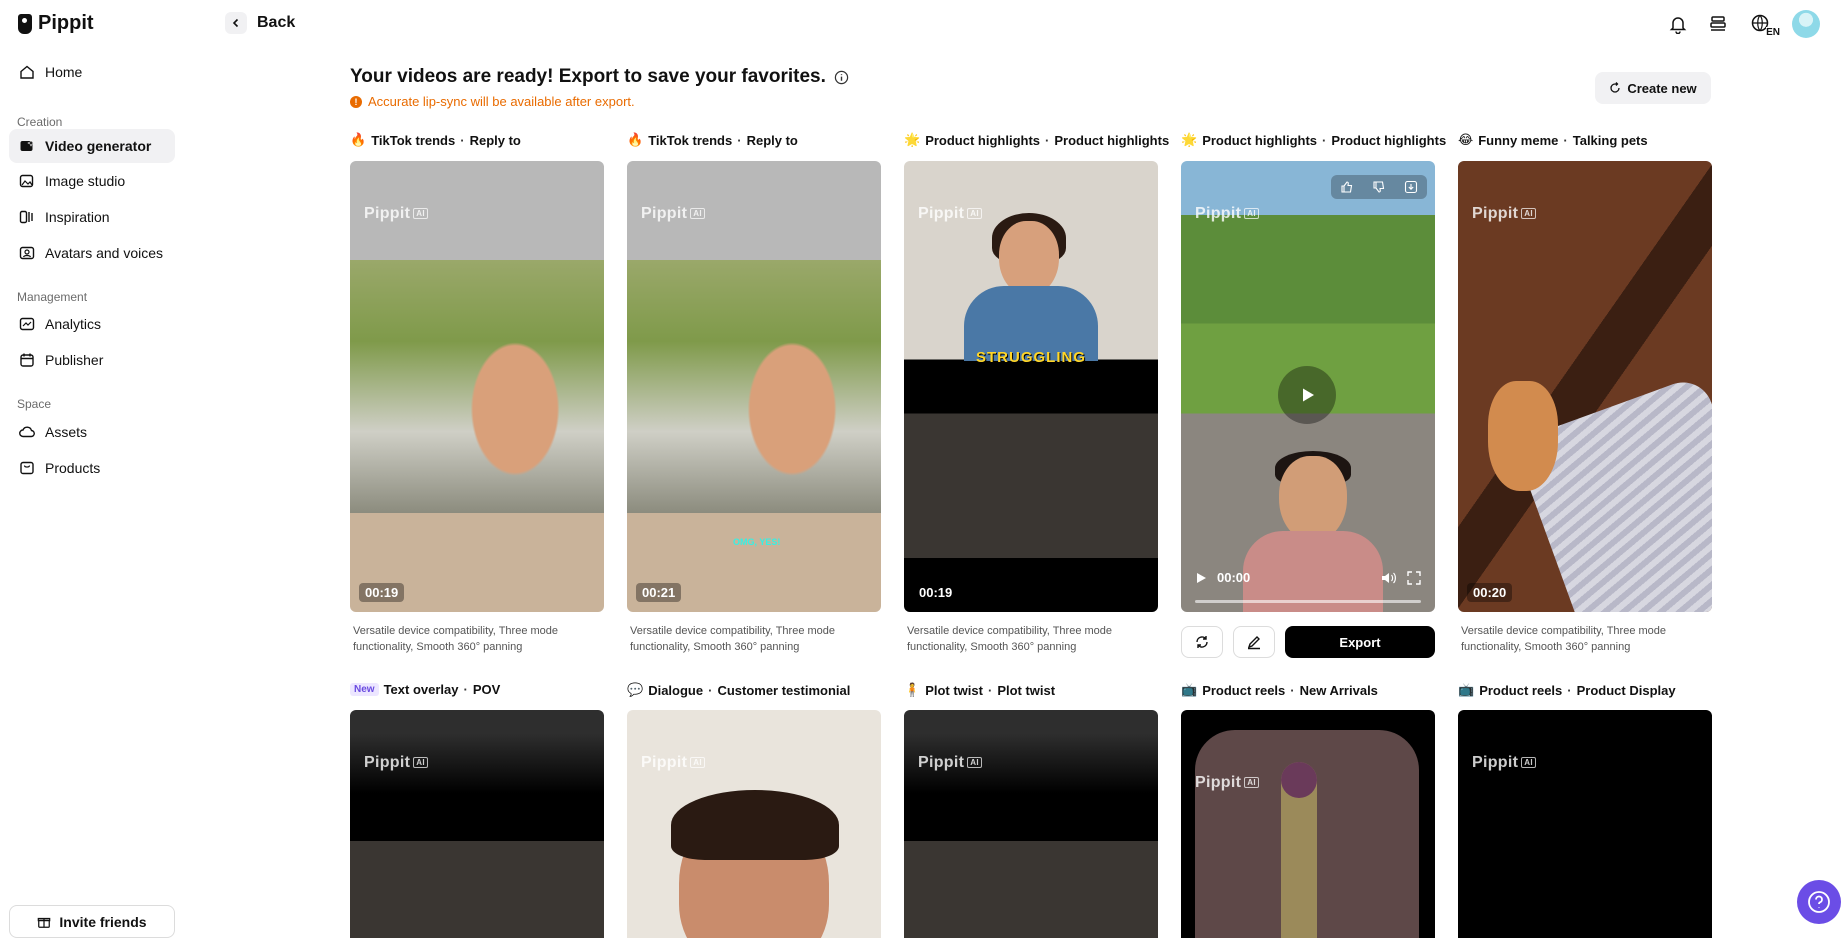  I want to click on video-generator-icon, so click(27, 145).